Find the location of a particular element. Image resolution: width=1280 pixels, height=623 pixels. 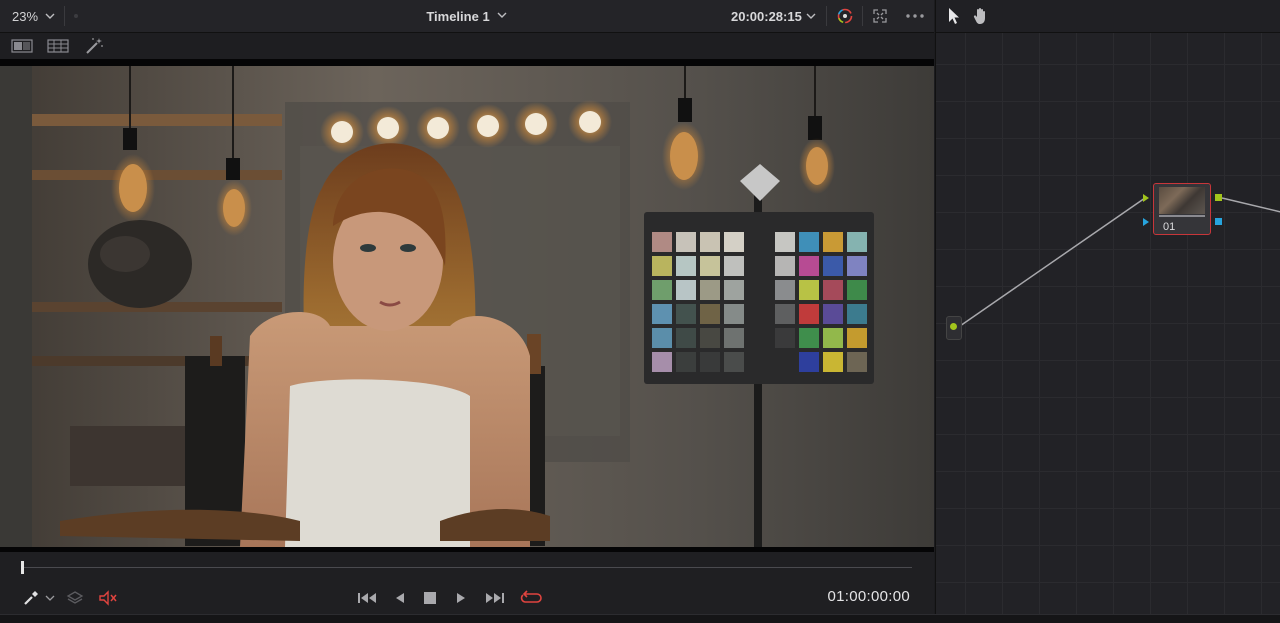

jump-to-start-icon is located at coordinates (368, 598).